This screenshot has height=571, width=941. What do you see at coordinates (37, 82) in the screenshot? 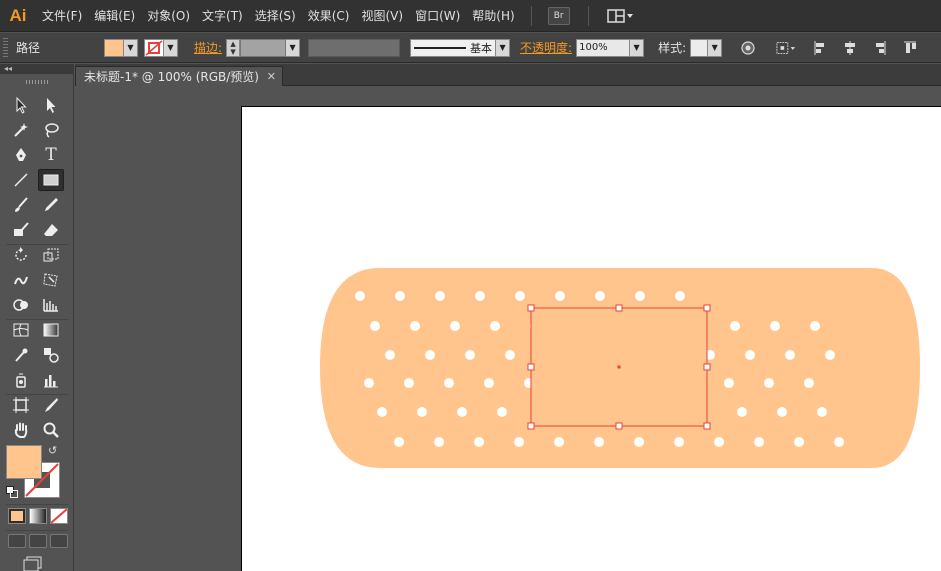
I see `tools-panel-grip` at bounding box center [37, 82].